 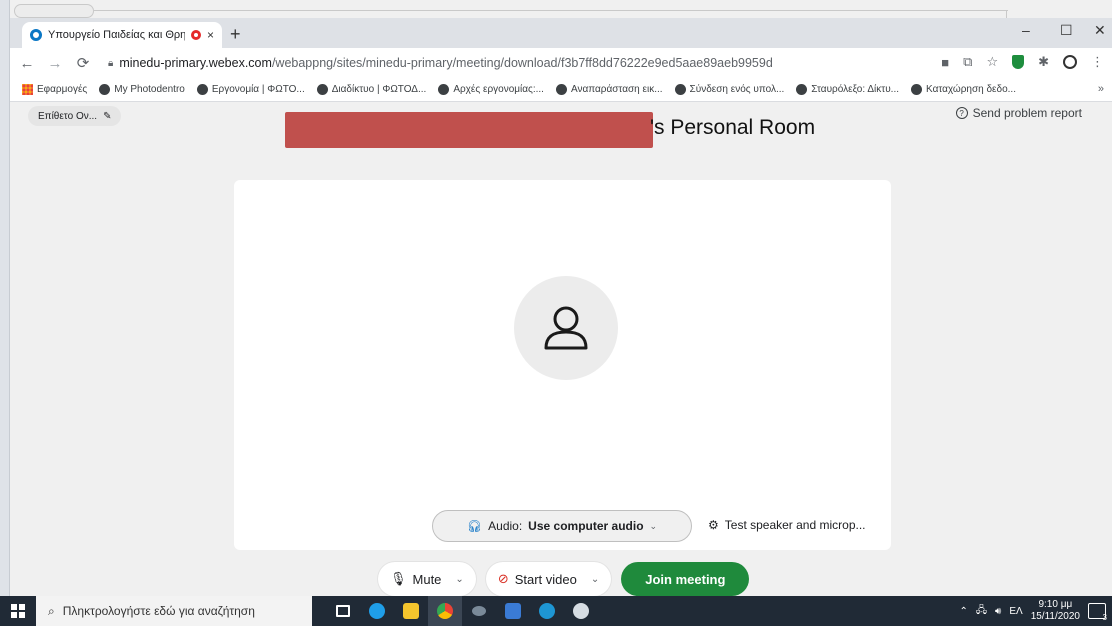 What do you see at coordinates (967, 62) in the screenshot?
I see `translate-icon: ⧉` at bounding box center [967, 62].